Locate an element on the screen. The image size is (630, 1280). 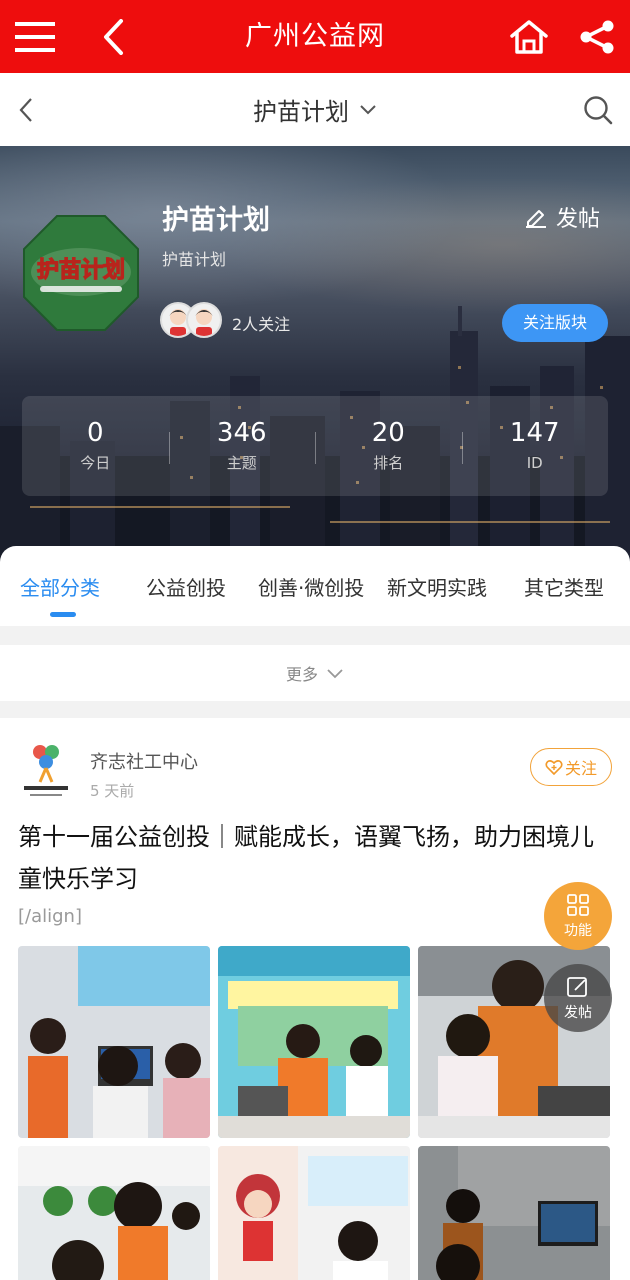
category-tabs: 全部分类 公益创投 创善·微创投 新文明实践 其它类型 is located at coordinates (315, 586).